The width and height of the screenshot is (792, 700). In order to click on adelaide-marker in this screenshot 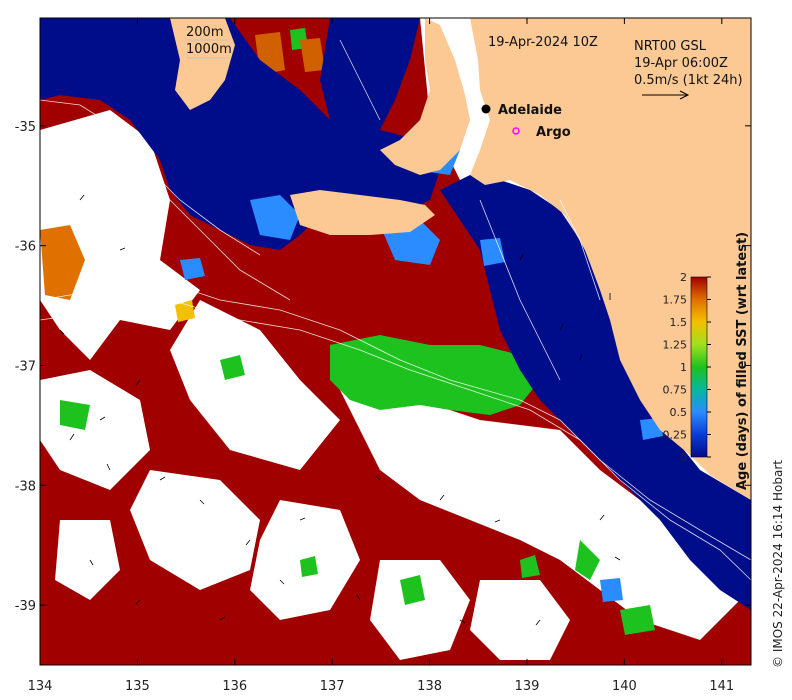, I will do `click(486, 109)`.